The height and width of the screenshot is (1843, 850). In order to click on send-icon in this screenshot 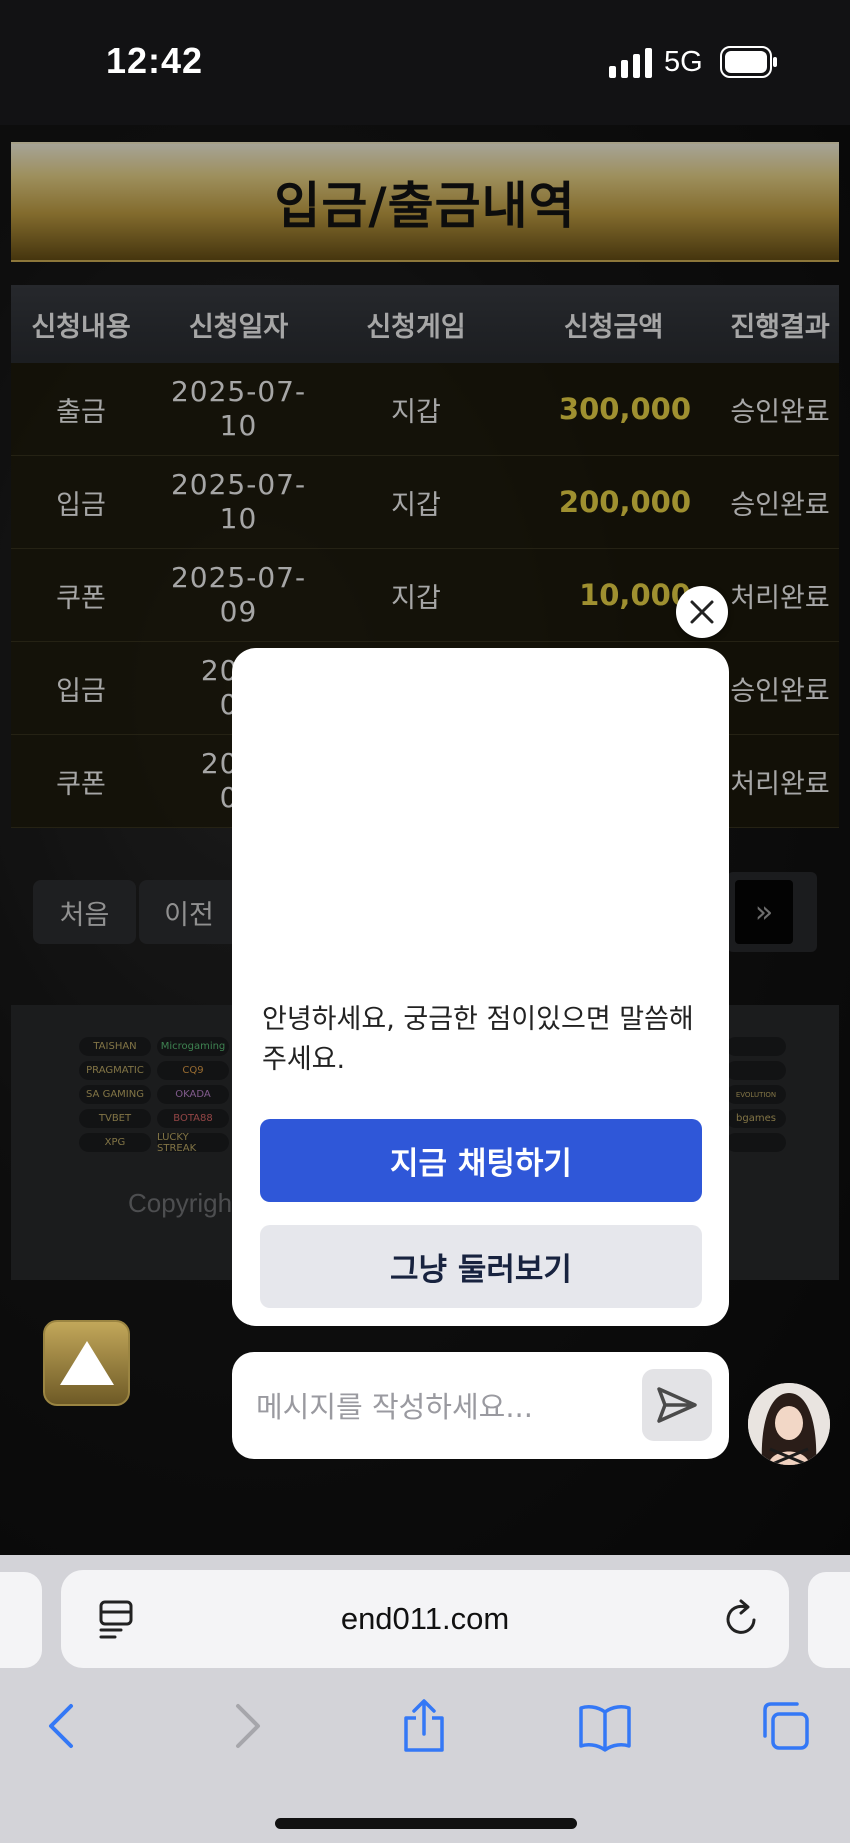, I will do `click(677, 1405)`.